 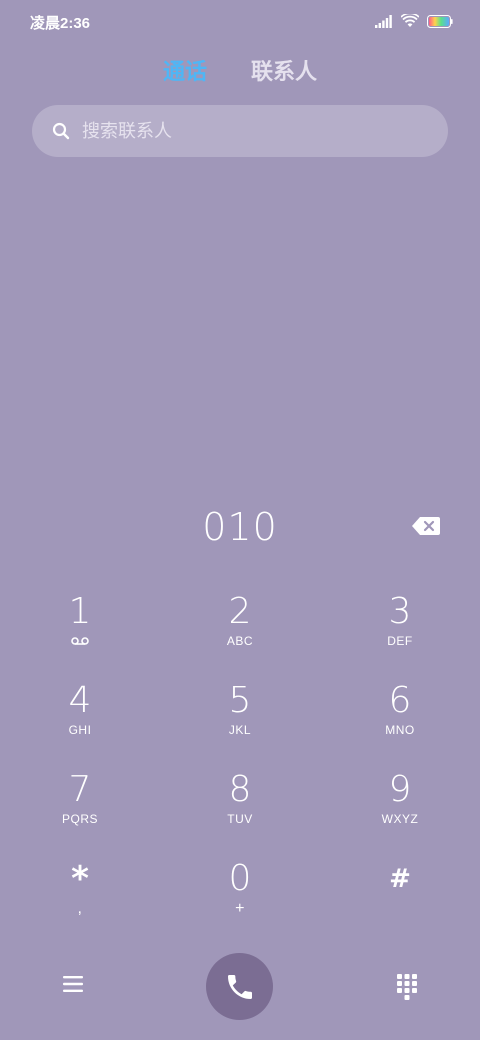 I want to click on backspace-icon, so click(x=426, y=526).